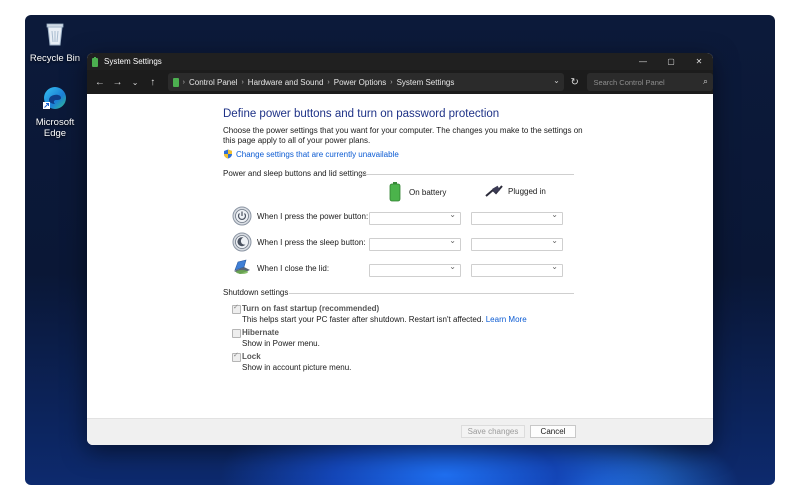 The width and height of the screenshot is (800, 500). What do you see at coordinates (360, 82) in the screenshot?
I see `breadcrumb-power-options: Power Options` at bounding box center [360, 82].